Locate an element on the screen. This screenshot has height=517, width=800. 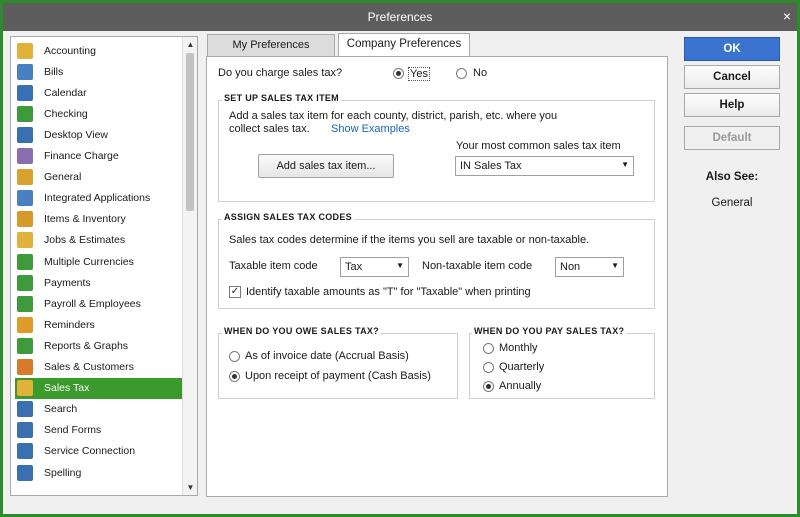
search-icon is located at coordinates (25, 409).